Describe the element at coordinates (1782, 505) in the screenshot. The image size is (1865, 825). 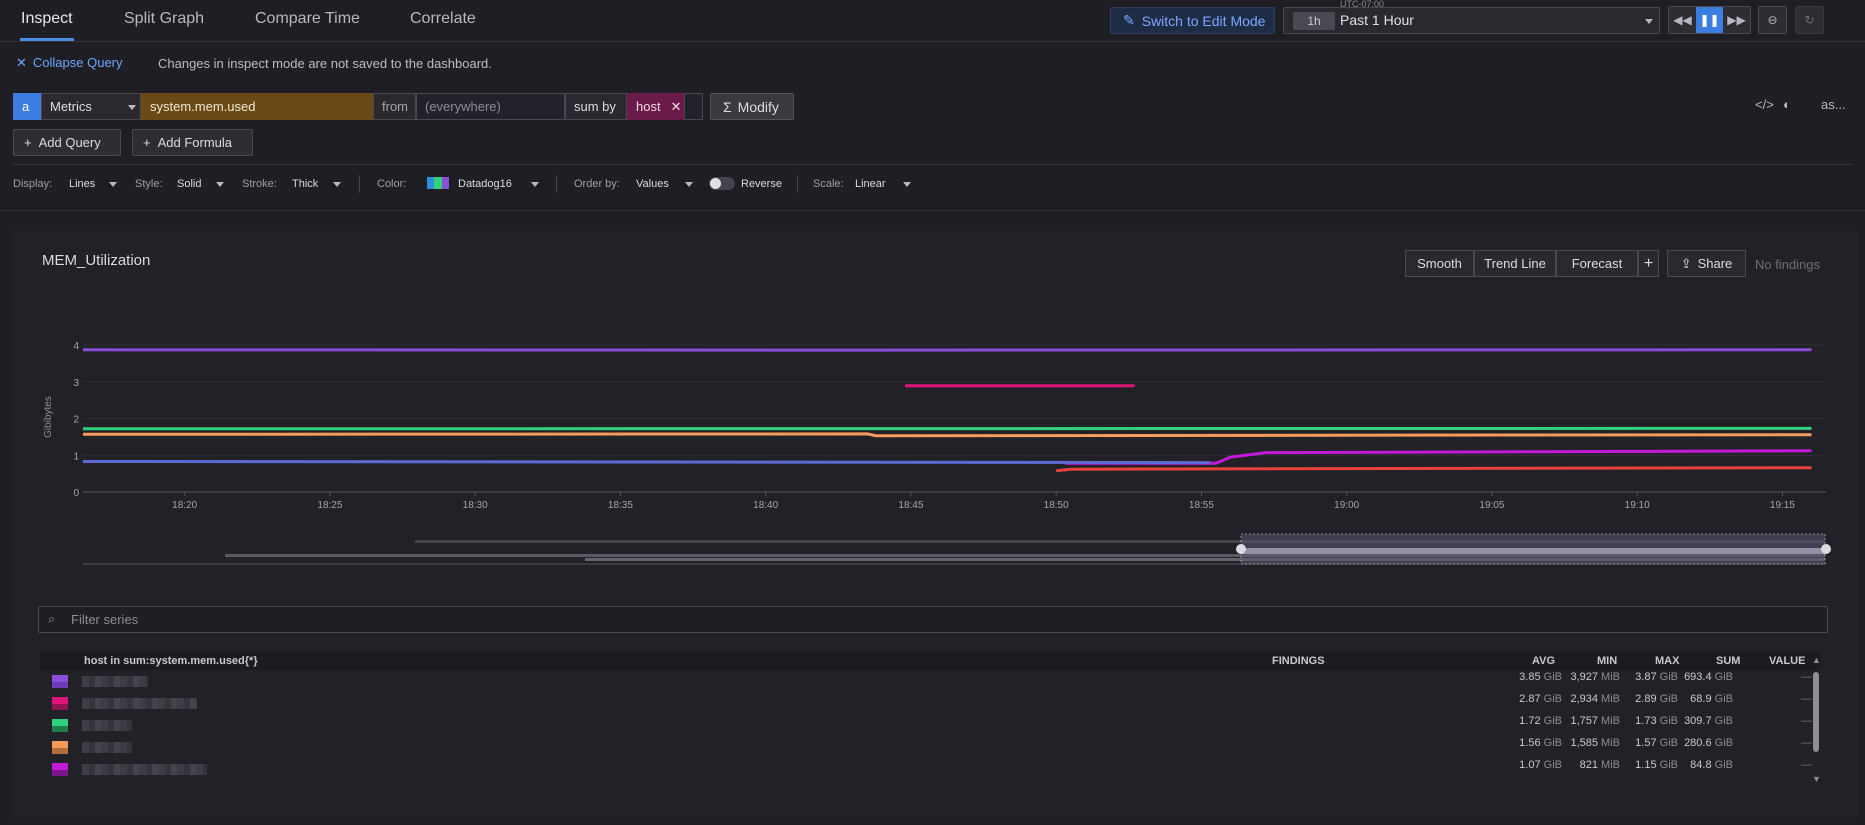
I see `x-tick-label: 19:15` at that location.